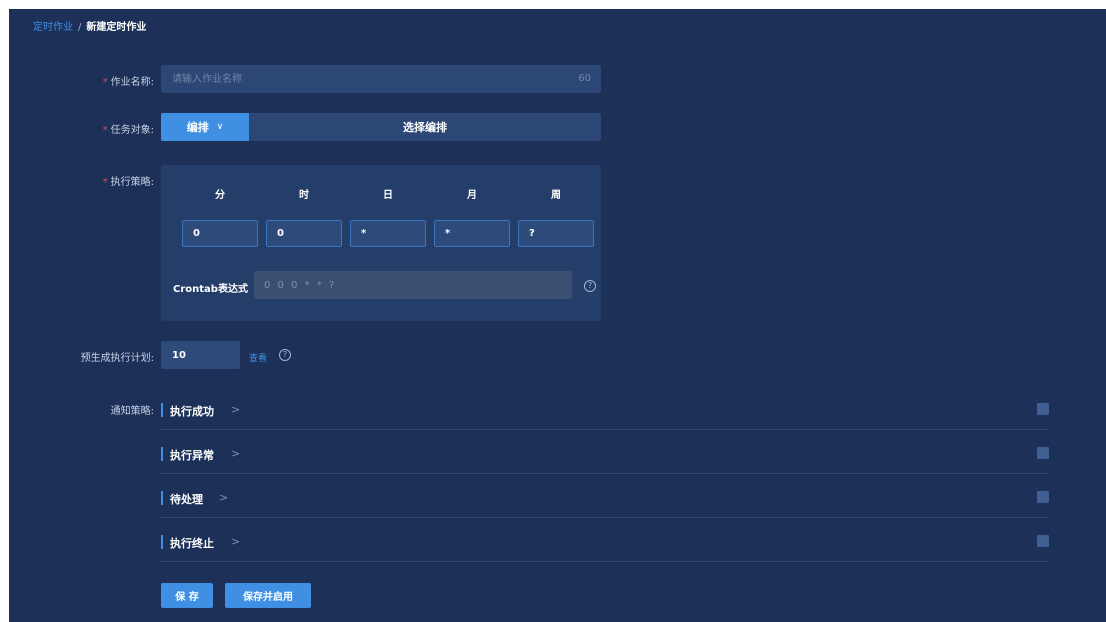  I want to click on view-plan-link: 查看, so click(258, 357).